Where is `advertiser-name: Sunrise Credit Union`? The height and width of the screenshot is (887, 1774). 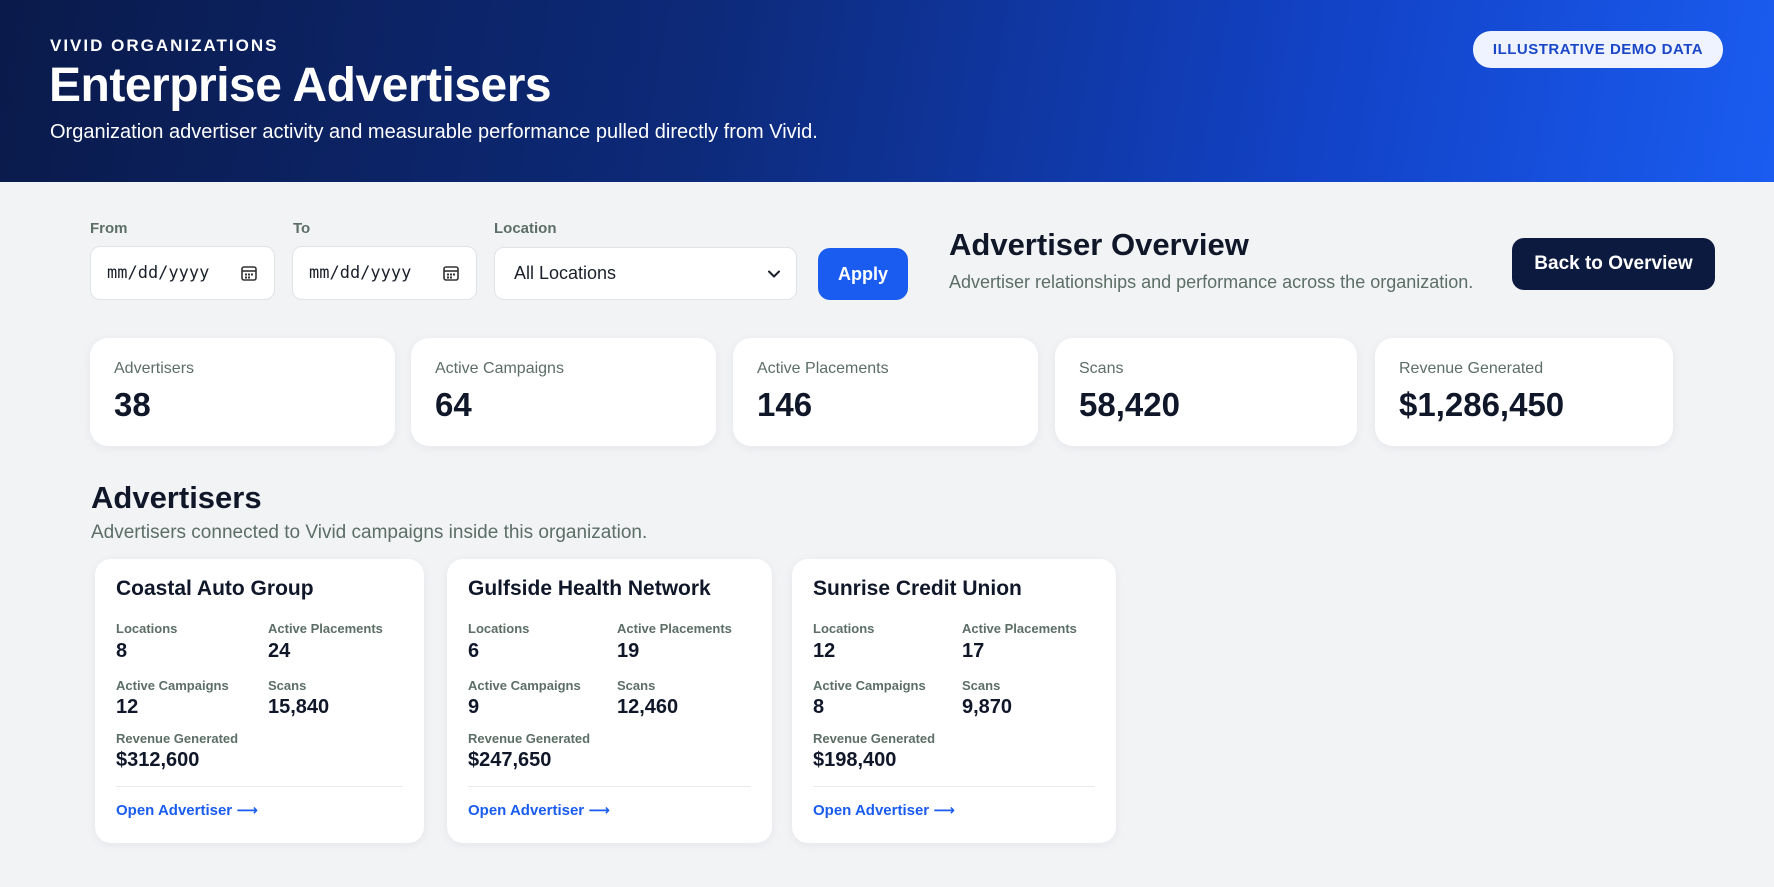
advertiser-name: Sunrise Credit Union is located at coordinates (917, 588).